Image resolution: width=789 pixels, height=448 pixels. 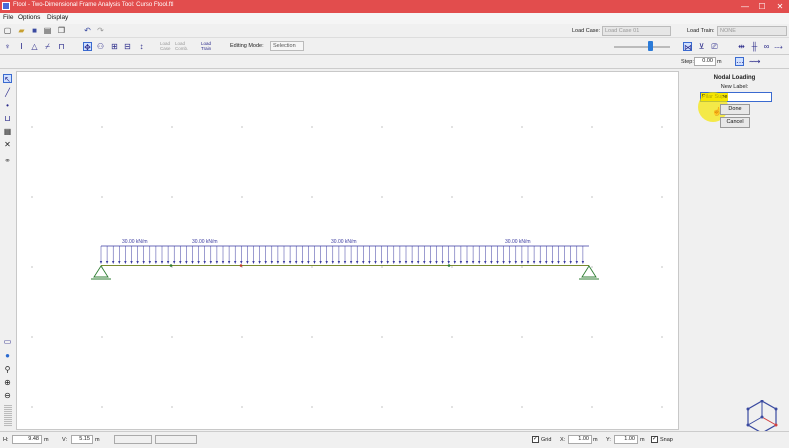 What do you see at coordinates (626, 439) in the screenshot?
I see `y-step-field: 1.00` at bounding box center [626, 439].